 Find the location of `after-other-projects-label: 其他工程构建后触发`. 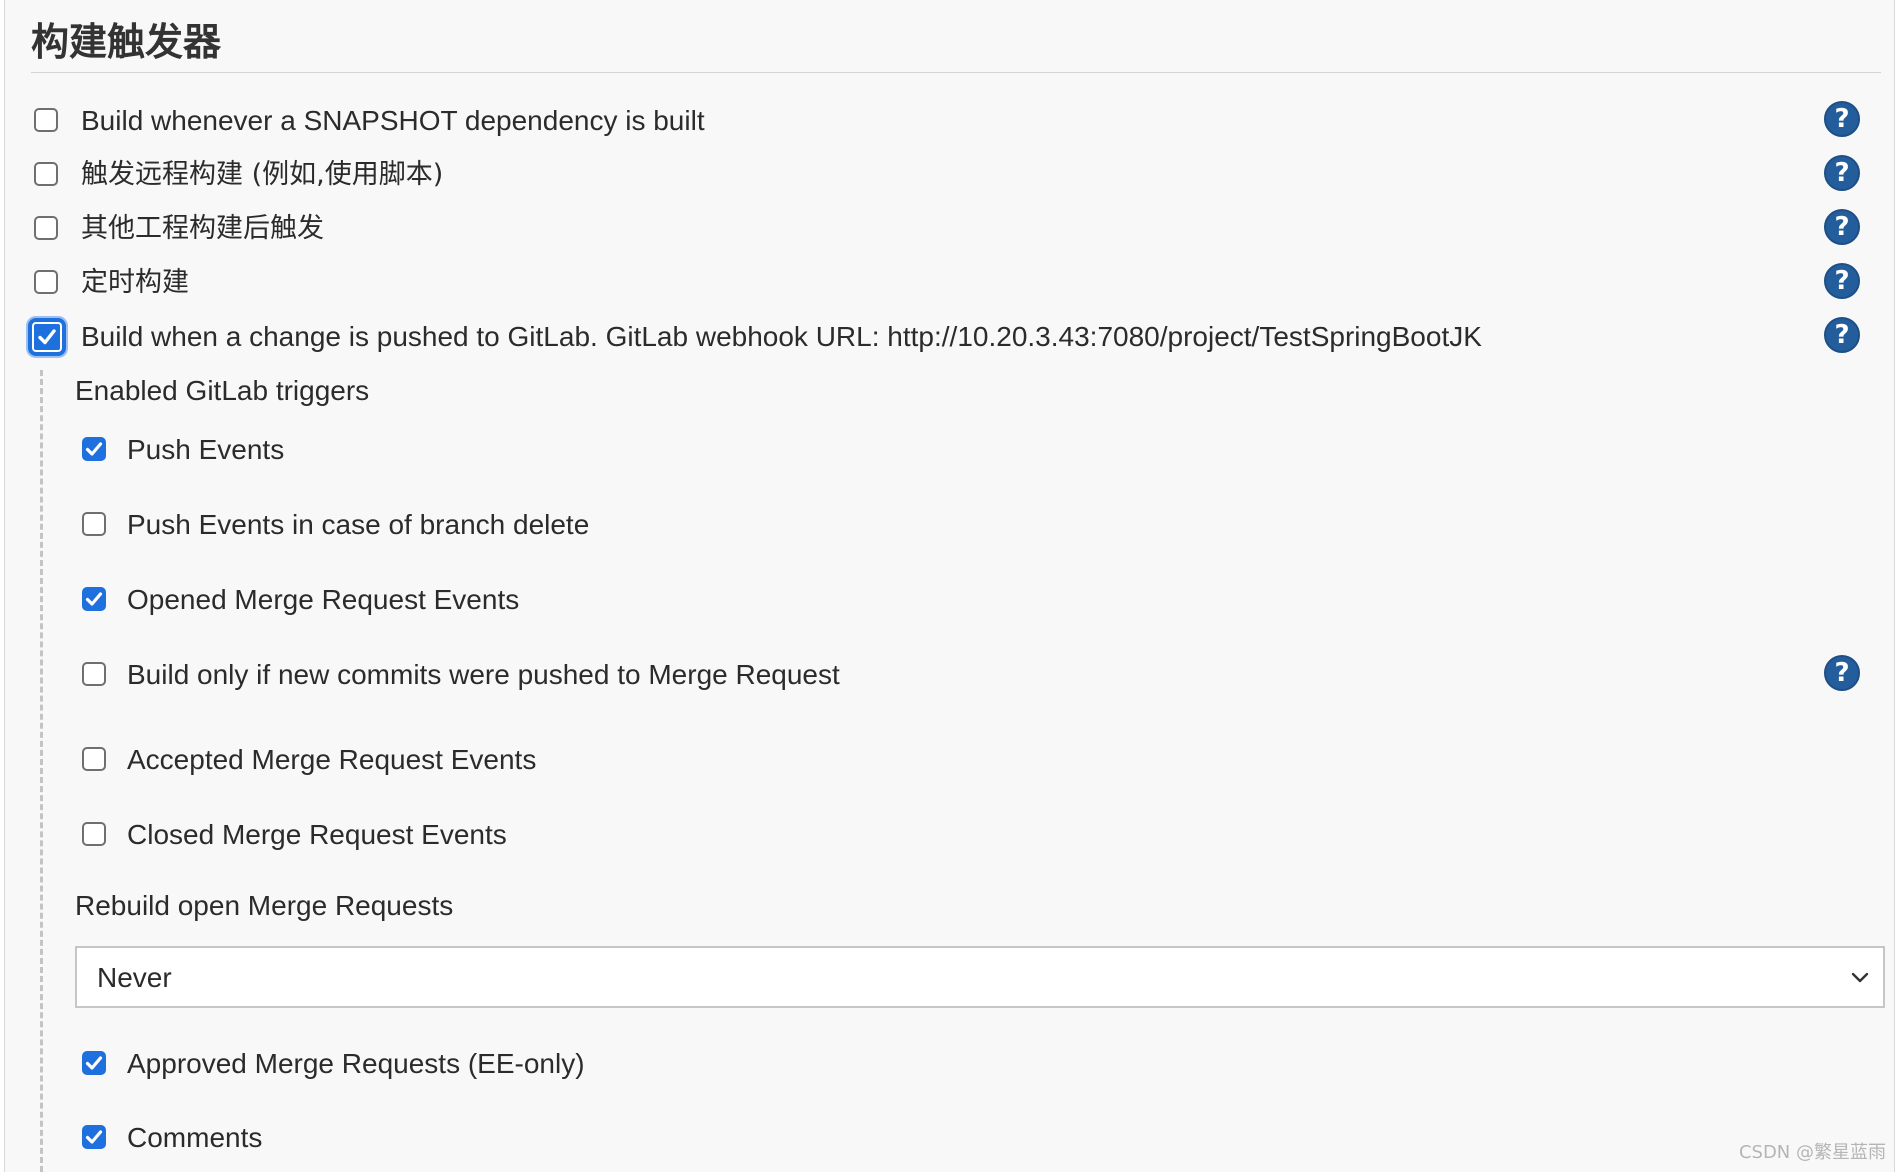

after-other-projects-label: 其他工程构建后触发 is located at coordinates (202, 228).